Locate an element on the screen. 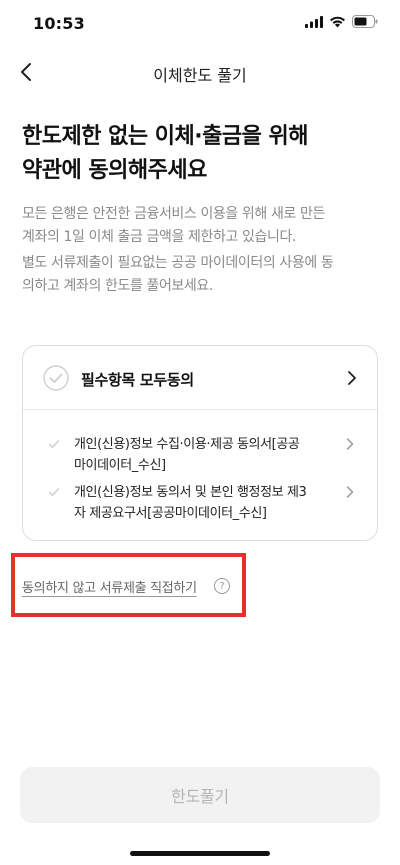  status-icons is located at coordinates (341, 21).